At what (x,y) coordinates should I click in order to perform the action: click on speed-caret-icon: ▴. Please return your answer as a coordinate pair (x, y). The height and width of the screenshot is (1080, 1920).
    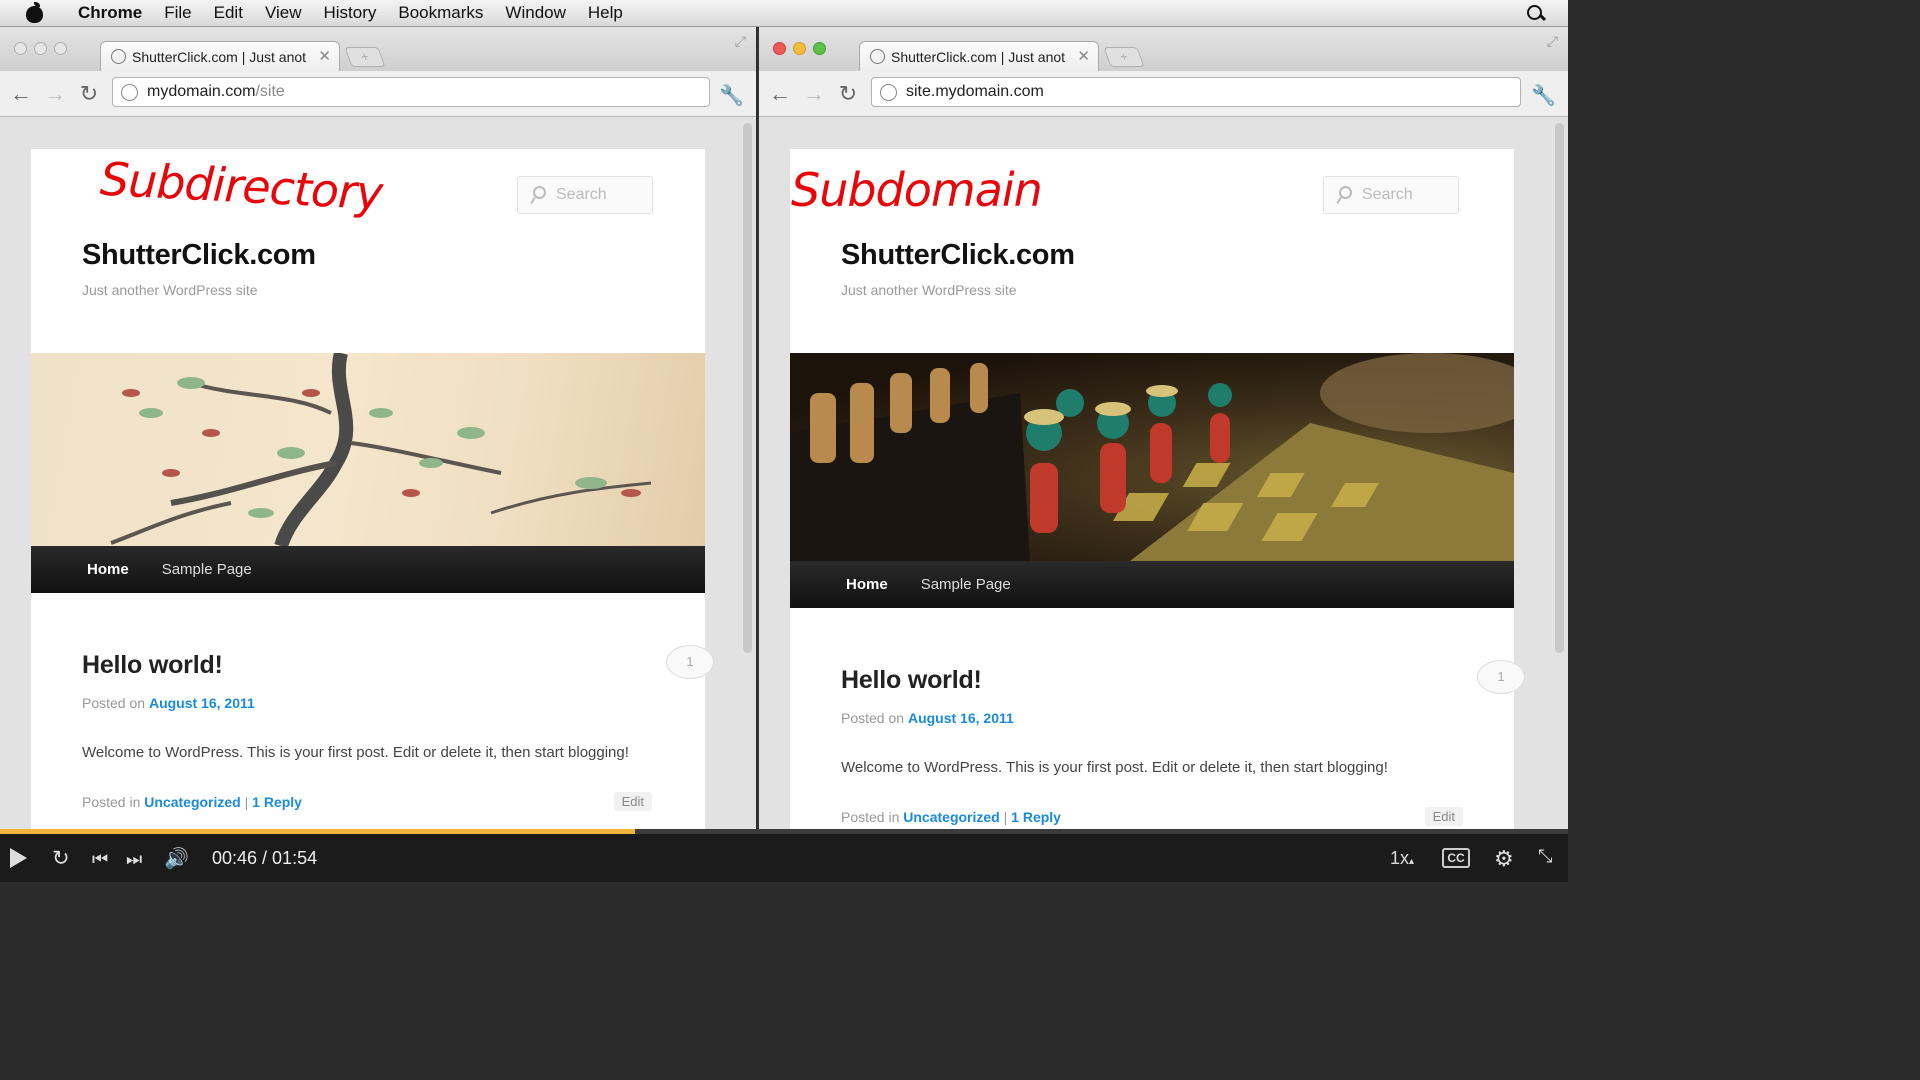
    Looking at the image, I should click on (1412, 861).